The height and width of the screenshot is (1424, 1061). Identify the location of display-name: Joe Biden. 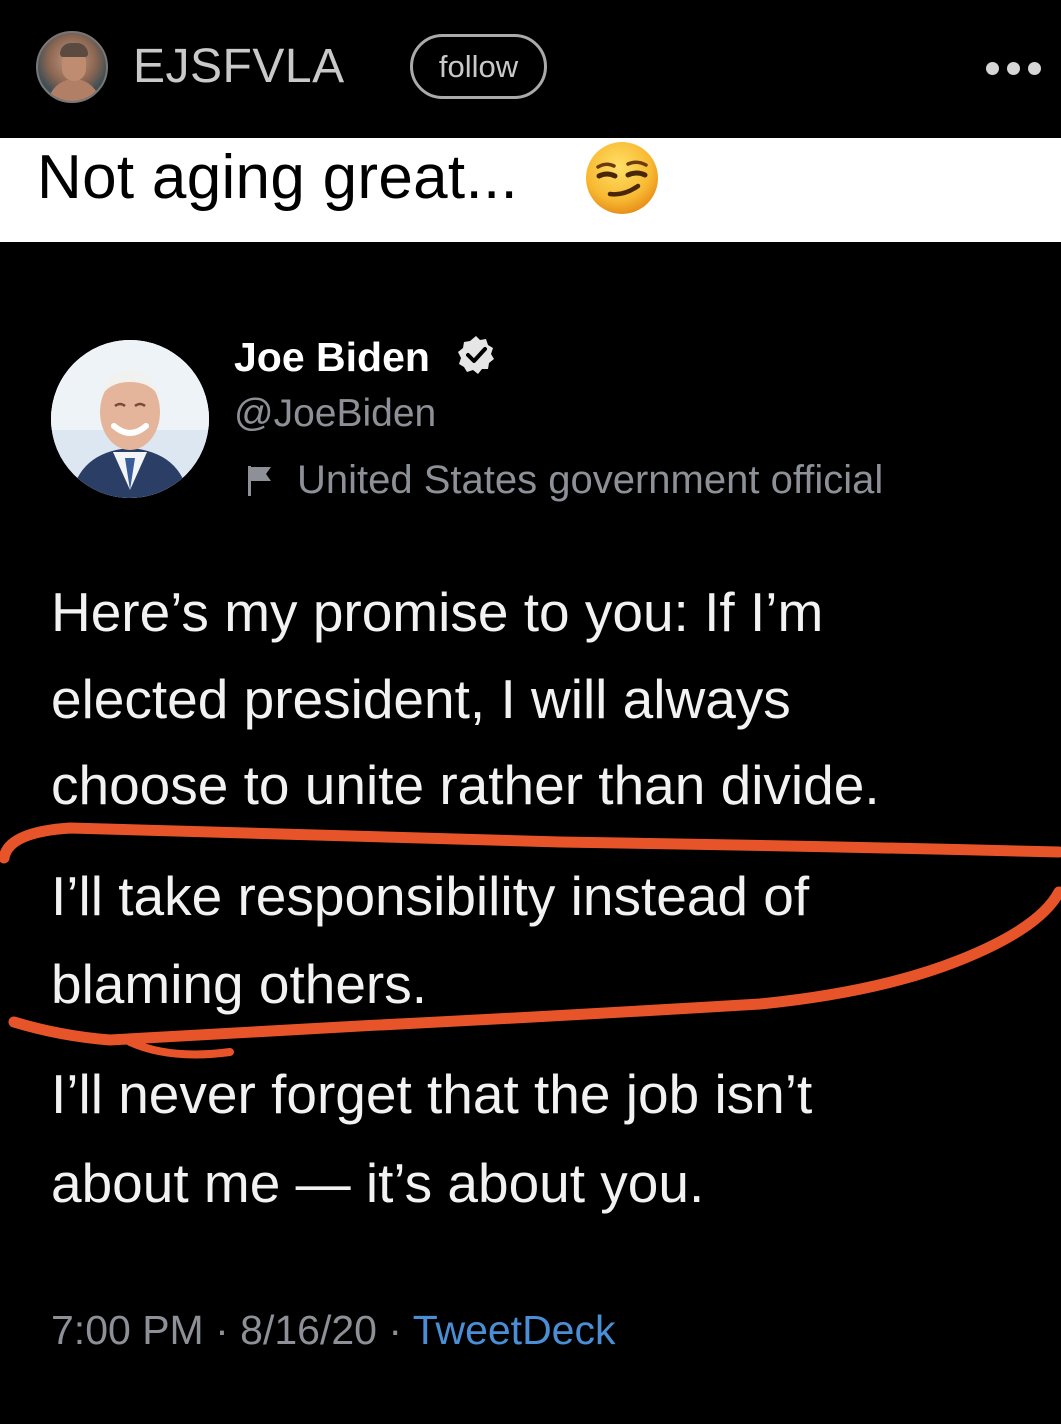
(332, 357).